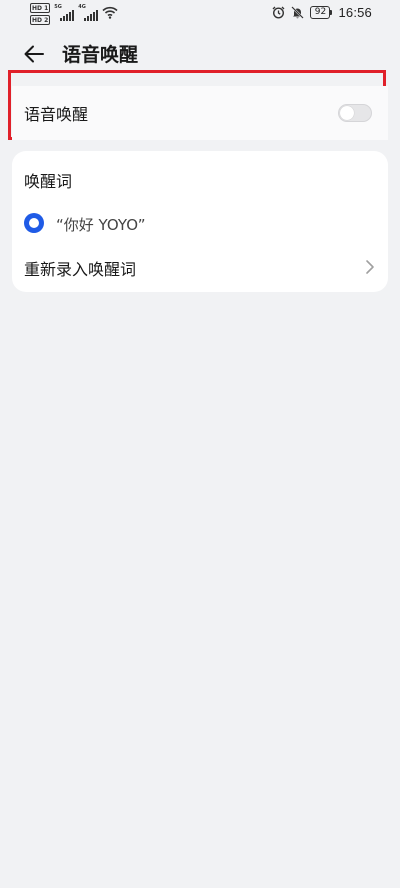 This screenshot has height=888, width=400. What do you see at coordinates (370, 267) in the screenshot?
I see `chevron-right-icon` at bounding box center [370, 267].